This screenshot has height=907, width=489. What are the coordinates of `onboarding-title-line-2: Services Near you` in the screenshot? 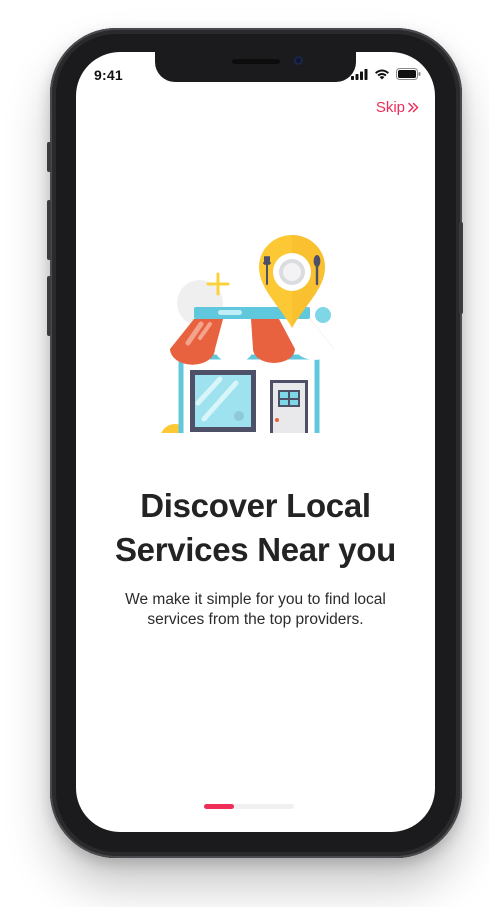 It's located at (255, 549).